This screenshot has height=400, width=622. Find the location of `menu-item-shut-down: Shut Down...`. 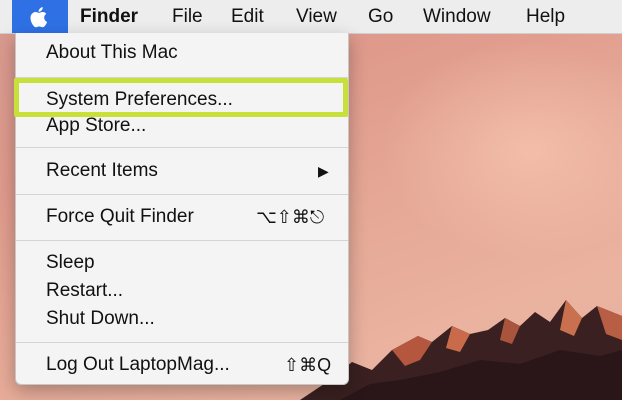

menu-item-shut-down: Shut Down... is located at coordinates (100, 319).